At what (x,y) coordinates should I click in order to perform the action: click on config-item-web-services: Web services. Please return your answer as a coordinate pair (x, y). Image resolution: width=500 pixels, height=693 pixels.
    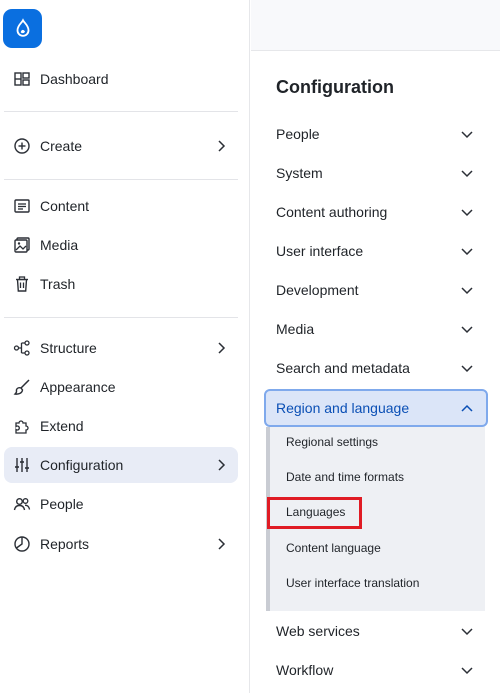
    Looking at the image, I should click on (377, 631).